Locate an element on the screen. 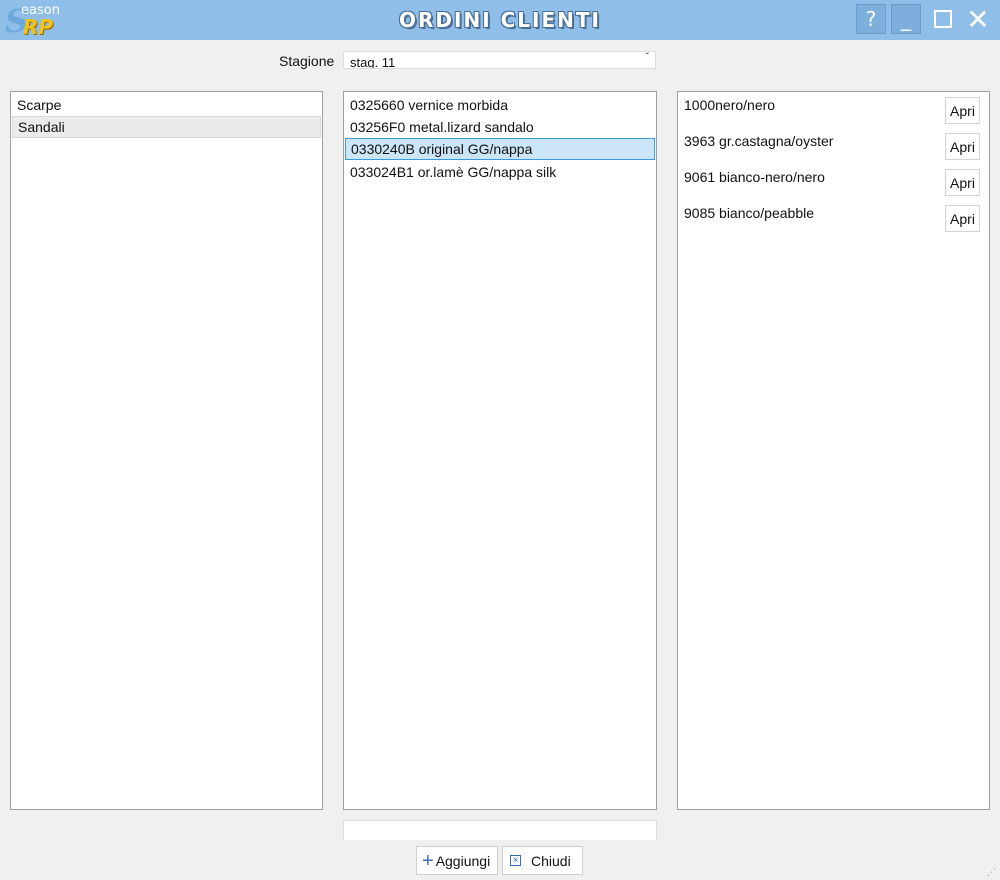 Image resolution: width=1000 pixels, height=880 pixels. title-bar: S eason RP ORDINI CLIENTI ? _ ✕ is located at coordinates (500, 20).